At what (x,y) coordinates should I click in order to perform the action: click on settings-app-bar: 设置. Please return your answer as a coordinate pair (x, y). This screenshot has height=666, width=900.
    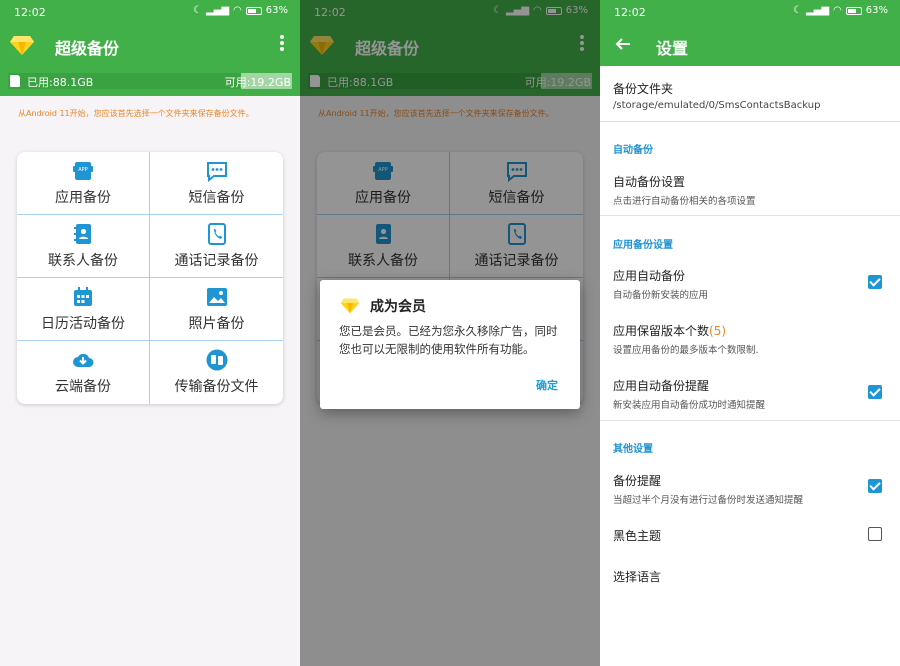
    Looking at the image, I should click on (750, 45).